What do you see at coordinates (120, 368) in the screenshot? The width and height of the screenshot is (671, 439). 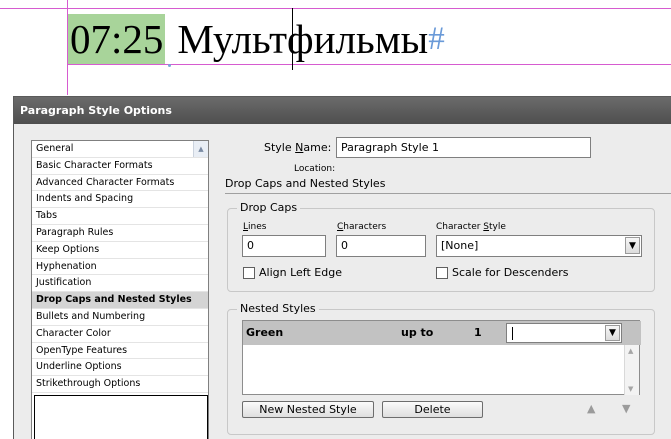 I see `category-item: Underline Options` at bounding box center [120, 368].